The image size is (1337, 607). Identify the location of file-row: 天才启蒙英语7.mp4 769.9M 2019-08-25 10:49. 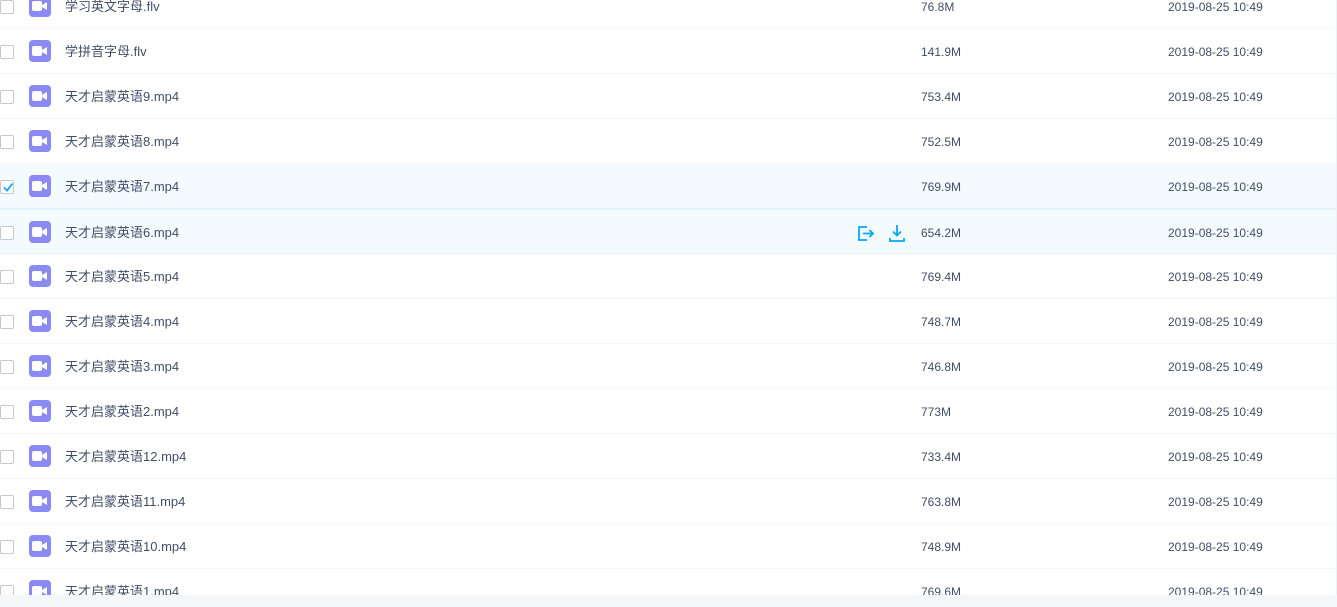
(668, 186).